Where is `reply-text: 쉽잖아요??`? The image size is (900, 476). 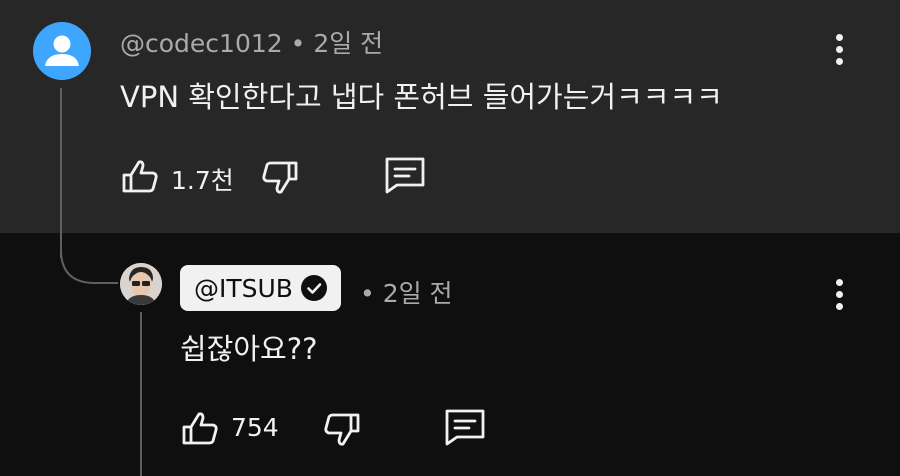
reply-text: 쉽잖아요?? is located at coordinates (249, 349).